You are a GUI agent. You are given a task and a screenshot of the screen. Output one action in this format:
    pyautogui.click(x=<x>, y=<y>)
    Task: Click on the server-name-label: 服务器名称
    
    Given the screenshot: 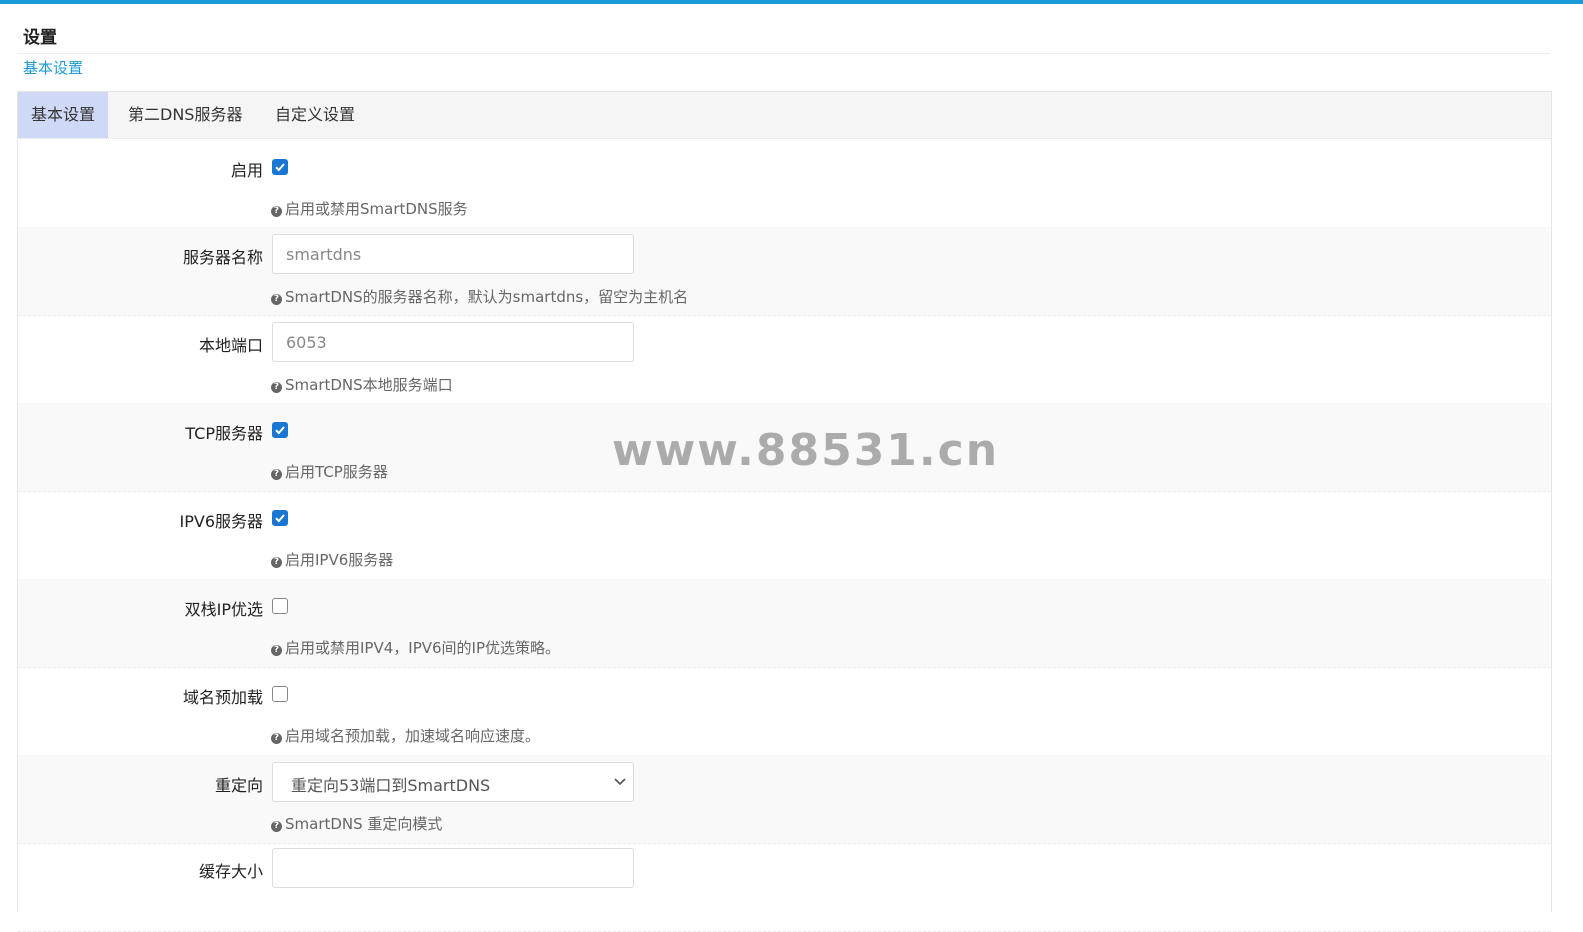 What is the action you would take?
    pyautogui.click(x=222, y=257)
    